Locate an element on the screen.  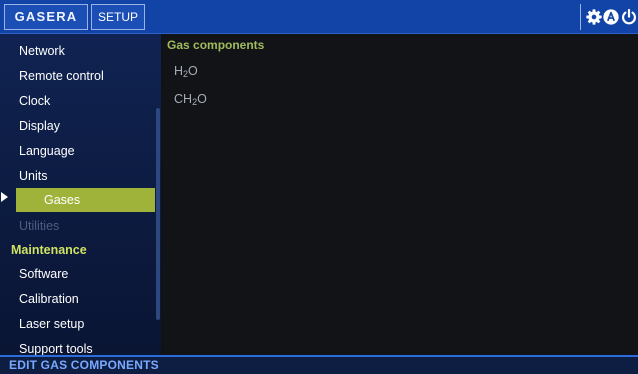
top-icon-group is located at coordinates (609, 17).